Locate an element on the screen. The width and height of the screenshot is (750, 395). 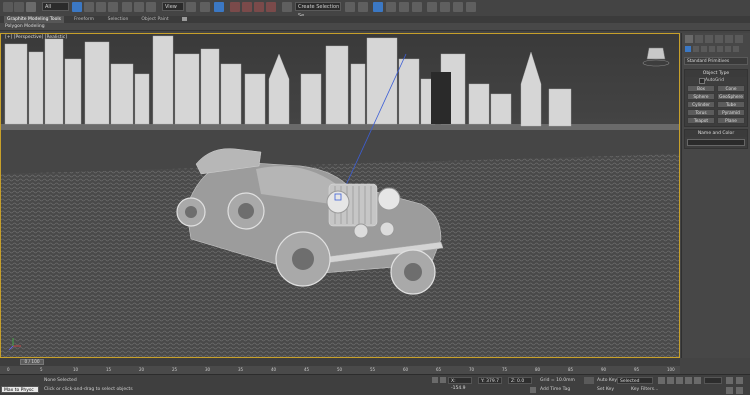
named-selection-set-select: Create Selection Se is located at coordinates (318, 10).